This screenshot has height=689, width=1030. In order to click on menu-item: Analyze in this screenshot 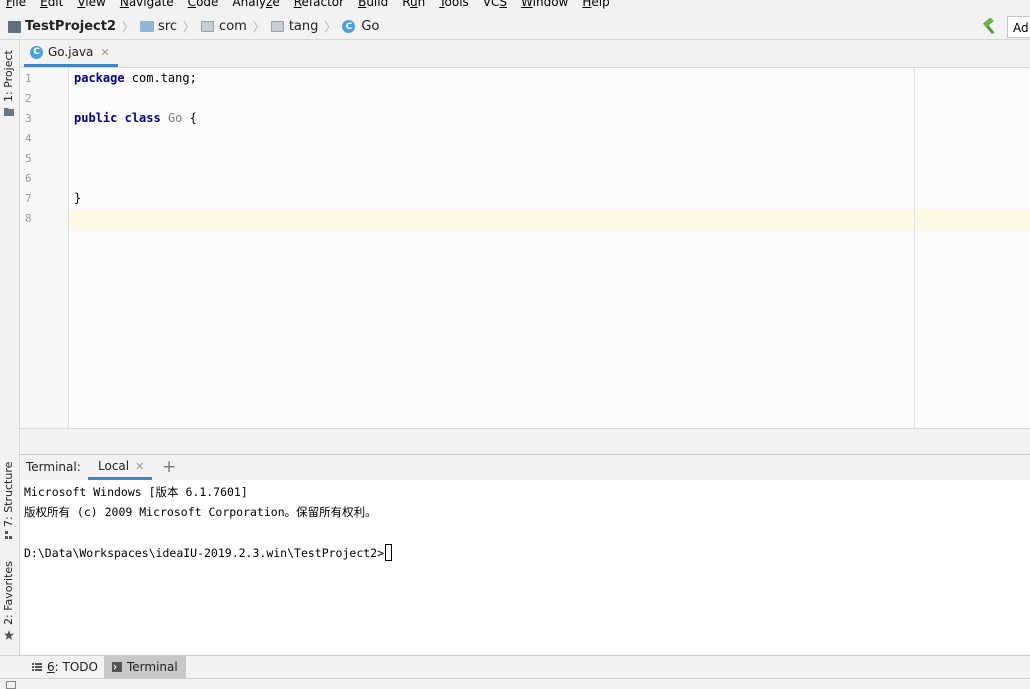, I will do `click(256, 4)`.